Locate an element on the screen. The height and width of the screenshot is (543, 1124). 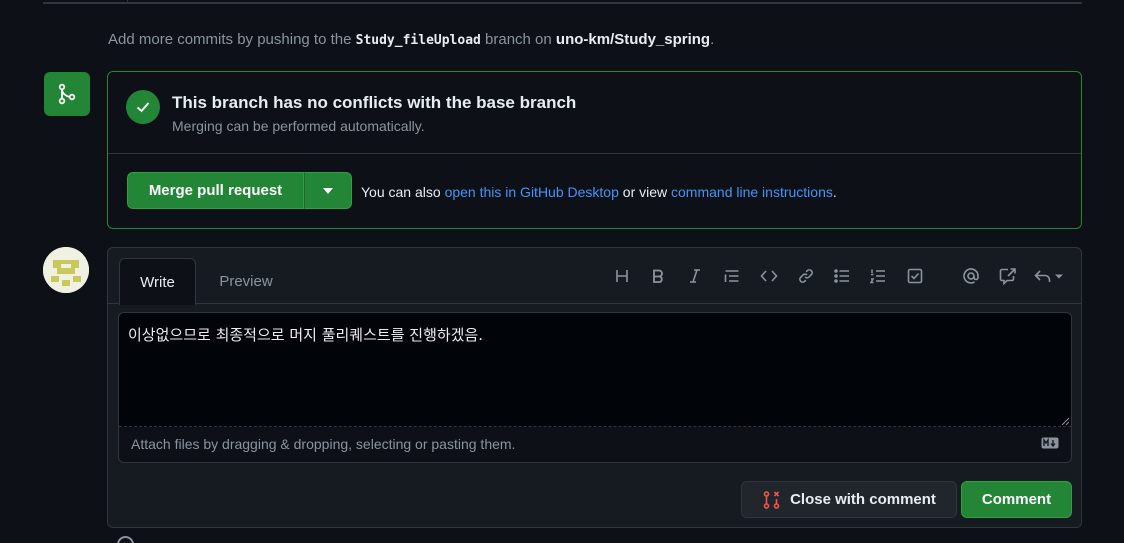
merge-options-dropdown is located at coordinates (328, 190).